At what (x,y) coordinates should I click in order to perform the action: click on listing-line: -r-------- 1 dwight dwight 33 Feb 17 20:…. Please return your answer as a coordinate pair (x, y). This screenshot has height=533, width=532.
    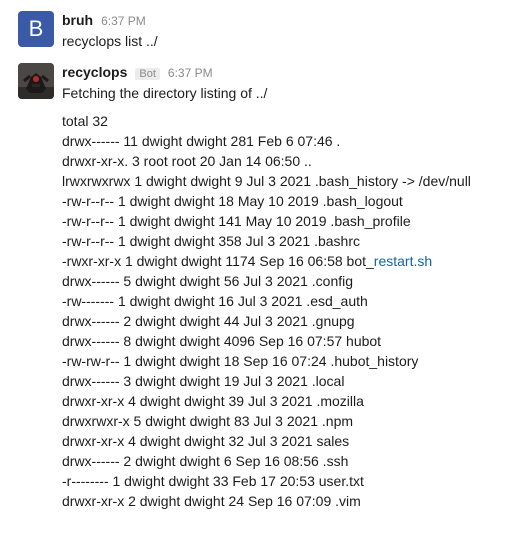
    Looking at the image, I should click on (213, 481).